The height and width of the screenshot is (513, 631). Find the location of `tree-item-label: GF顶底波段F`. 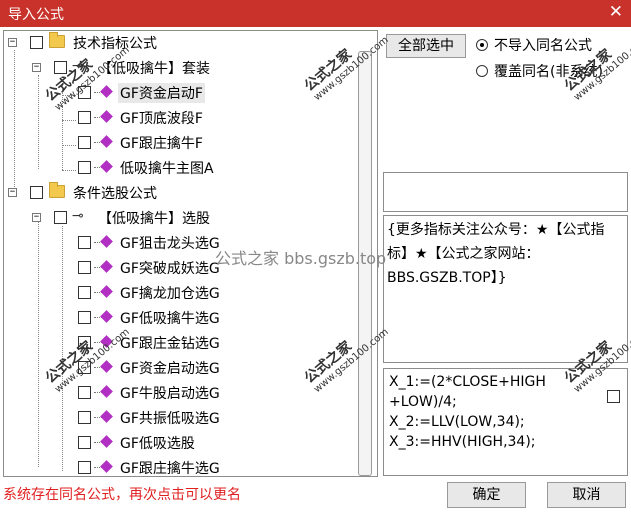

tree-item-label: GF顶底波段F is located at coordinates (161, 119).